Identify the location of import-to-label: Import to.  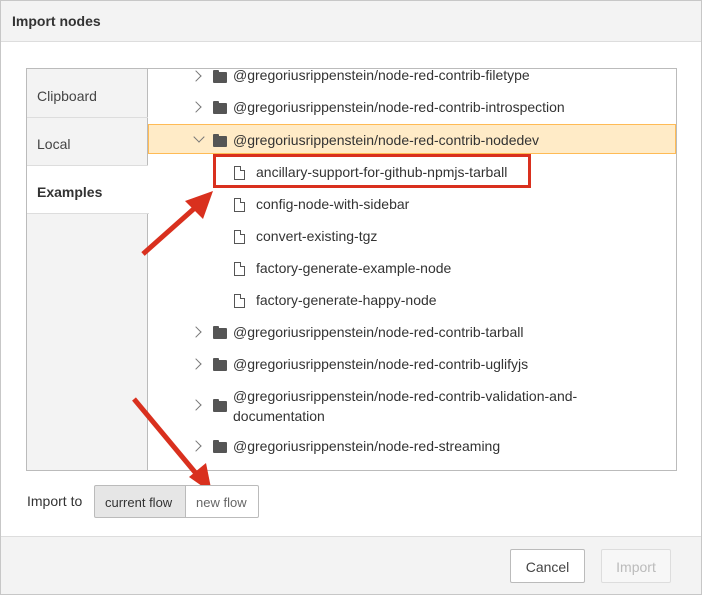
(55, 501).